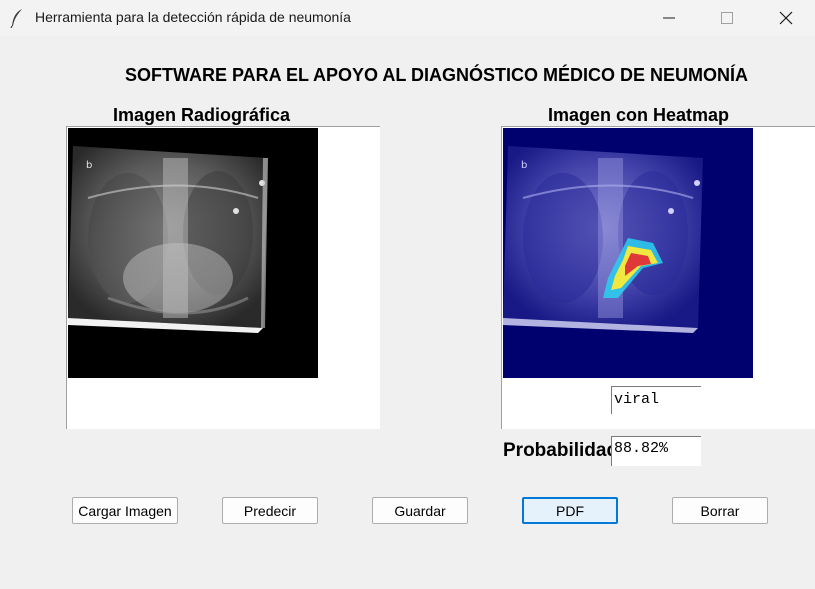 This screenshot has width=815, height=589. What do you see at coordinates (720, 510) in the screenshot?
I see `clear-button: Borrar` at bounding box center [720, 510].